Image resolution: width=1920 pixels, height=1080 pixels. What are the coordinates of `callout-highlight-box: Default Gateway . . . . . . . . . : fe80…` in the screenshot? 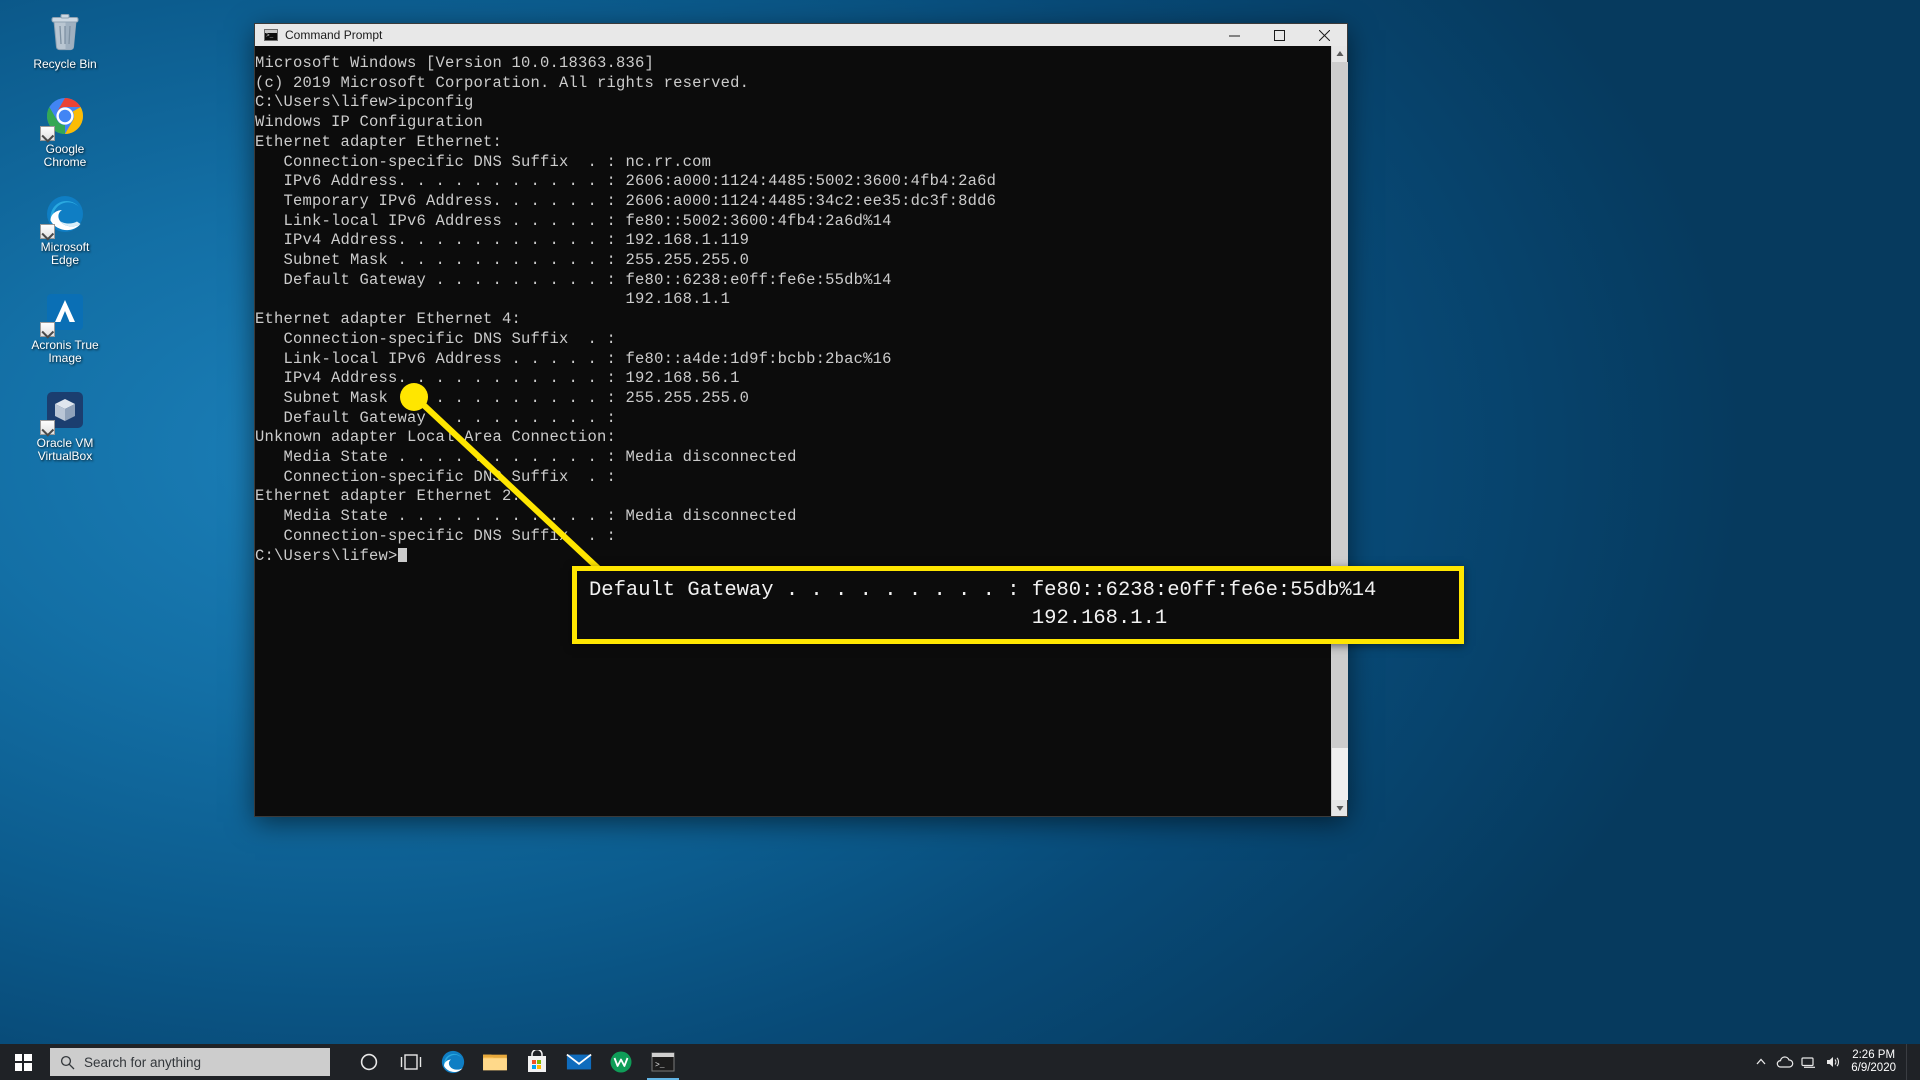 It's located at (1018, 605).